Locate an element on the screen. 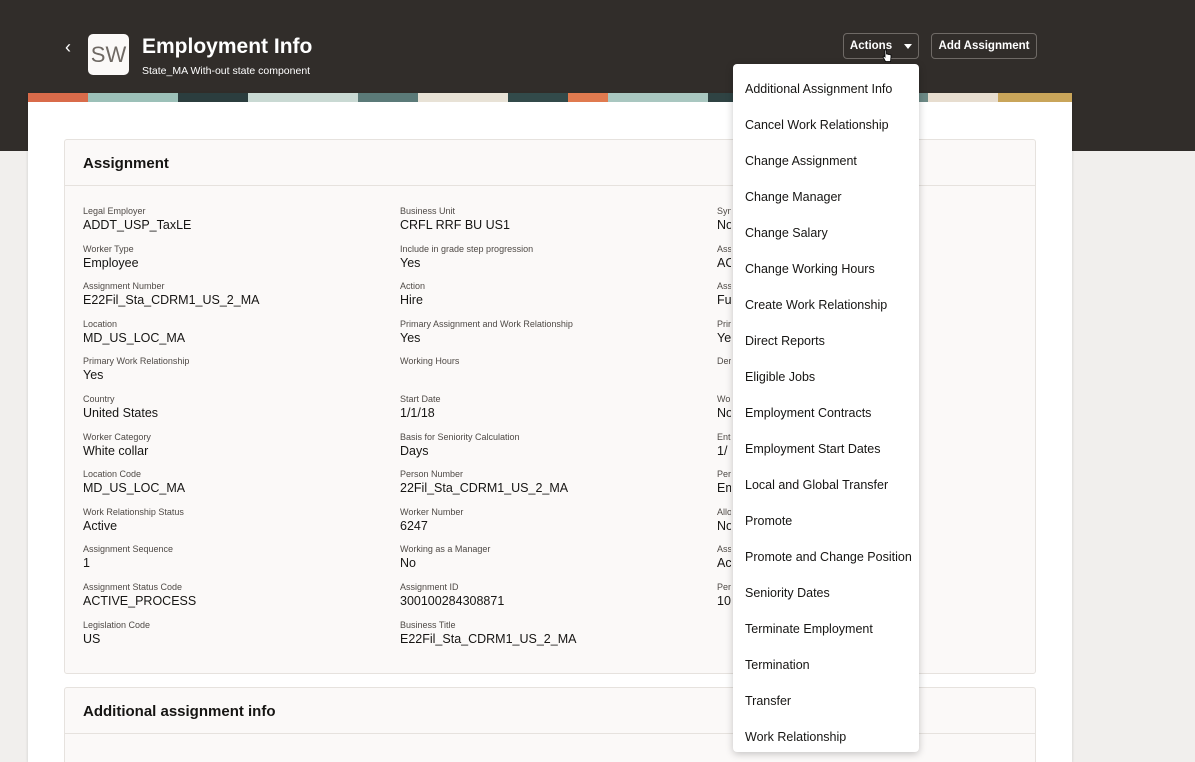 This screenshot has height=762, width=1195. menu-item: Eligible Jobs is located at coordinates (826, 377).